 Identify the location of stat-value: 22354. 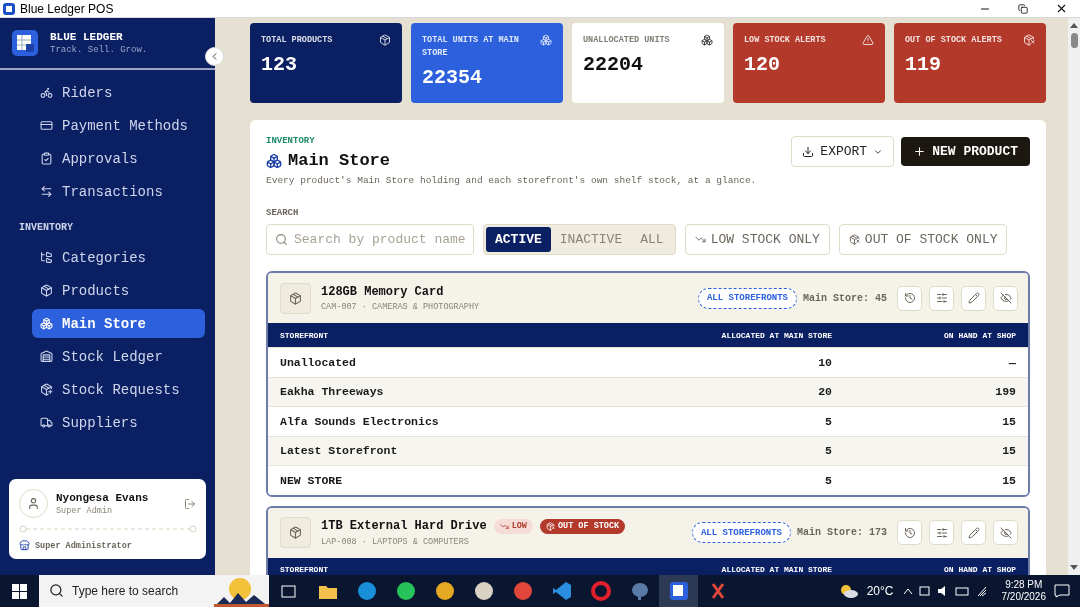
(452, 77).